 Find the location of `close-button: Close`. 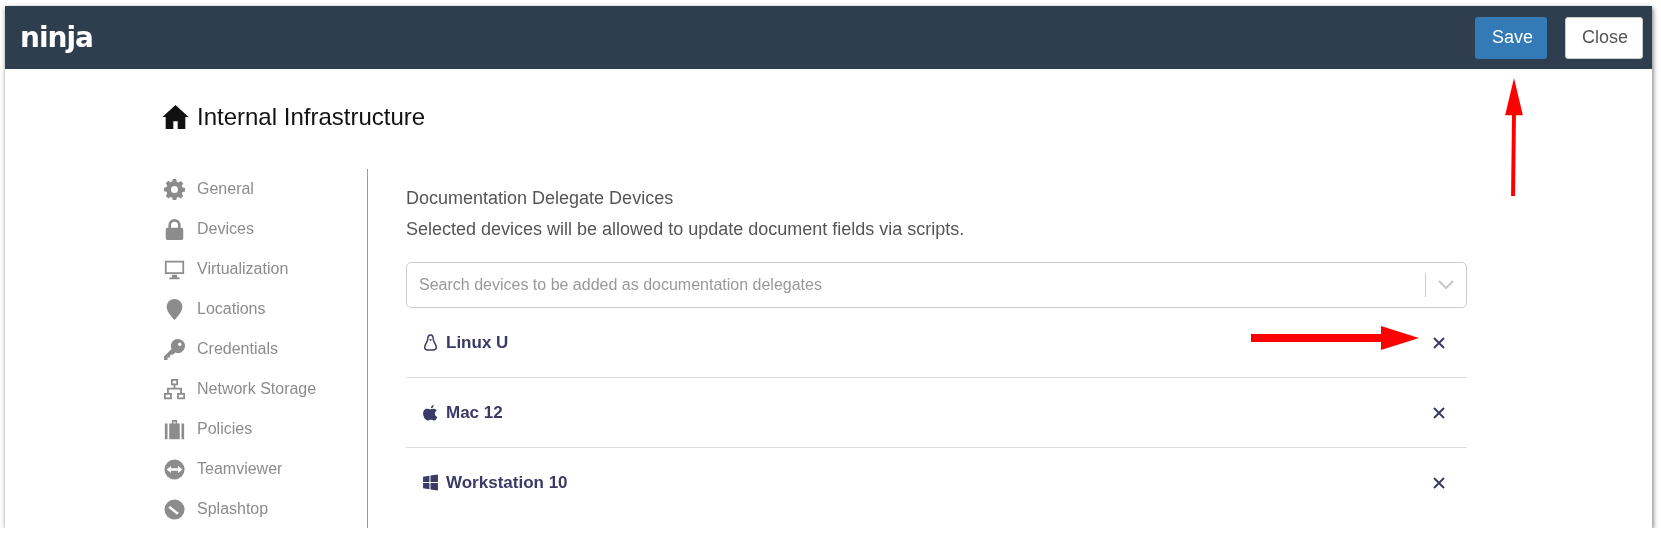

close-button: Close is located at coordinates (1604, 37).